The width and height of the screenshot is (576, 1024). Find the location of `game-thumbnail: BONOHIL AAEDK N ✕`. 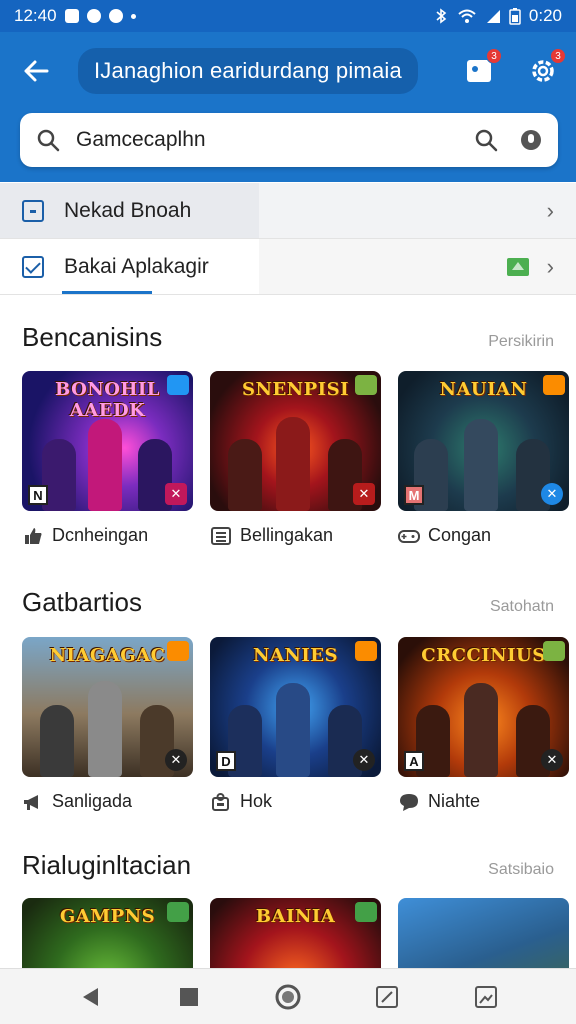

game-thumbnail: BONOHIL AAEDK N ✕ is located at coordinates (107, 441).